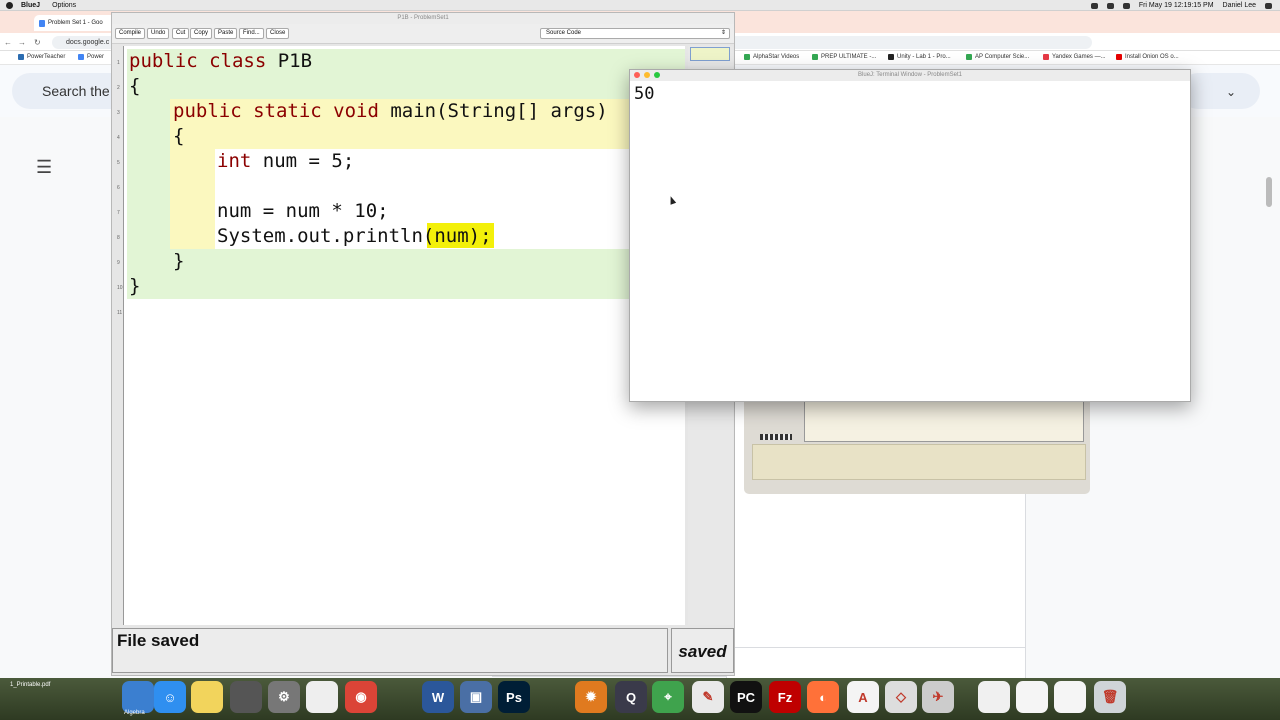 This screenshot has width=1280, height=720. What do you see at coordinates (657, 75) in the screenshot?
I see `zoom-window-icon` at bounding box center [657, 75].